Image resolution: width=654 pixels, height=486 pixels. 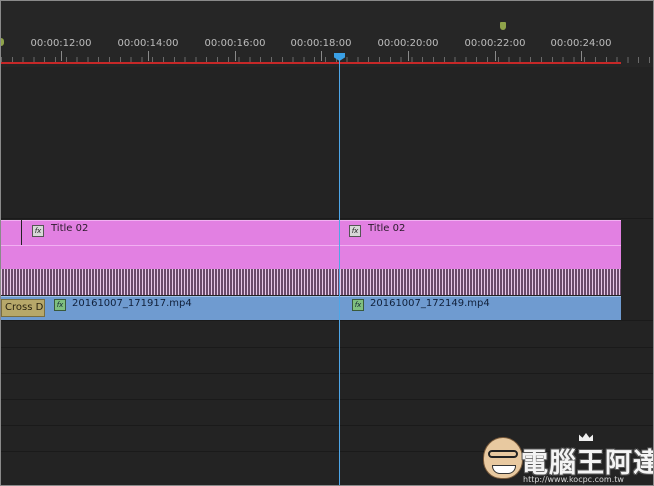 I want to click on mascot-face-icon, so click(x=503, y=458).